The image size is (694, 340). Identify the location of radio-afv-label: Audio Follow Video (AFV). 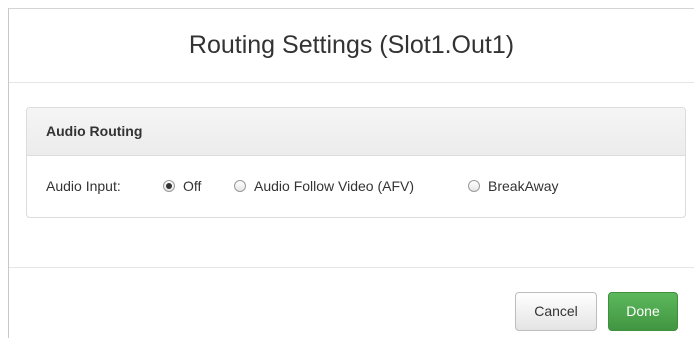
(334, 186).